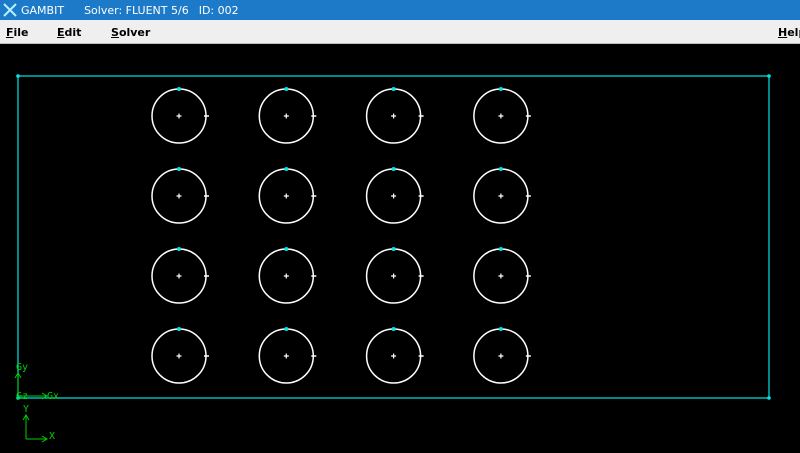 The height and width of the screenshot is (453, 800). Describe the element at coordinates (22, 367) in the screenshot. I see `global-y-label: Gy` at that location.